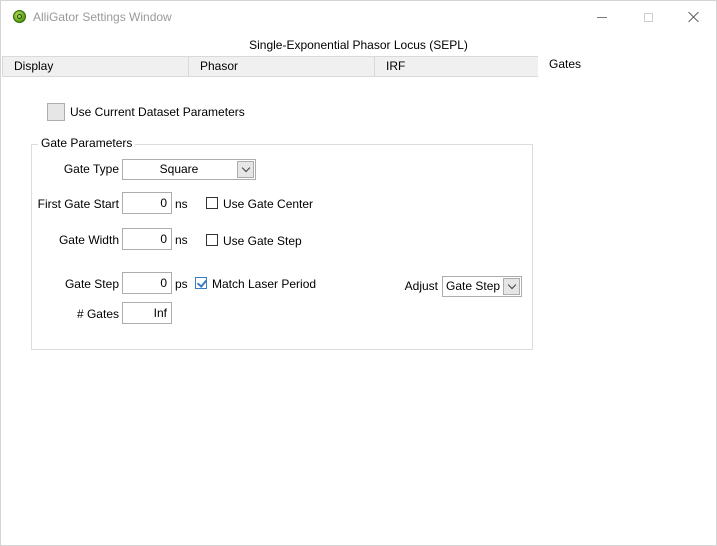 This screenshot has height=546, width=717. Describe the element at coordinates (97, 314) in the screenshot. I see `num-gates-label: # Gates` at that location.